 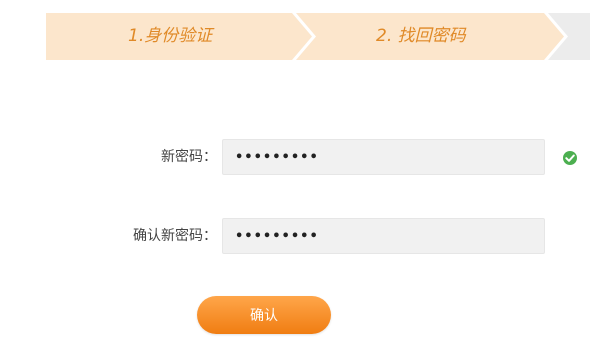 I want to click on confirm-password-label: 确认新密码：, so click(x=175, y=236).